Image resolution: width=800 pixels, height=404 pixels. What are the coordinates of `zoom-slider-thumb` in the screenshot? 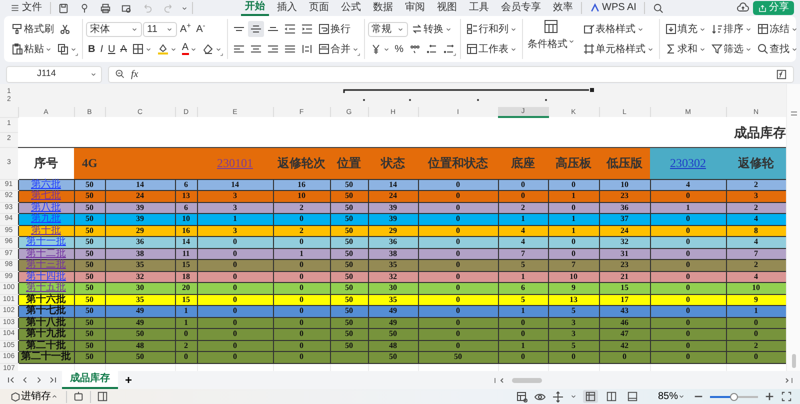 It's located at (734, 396).